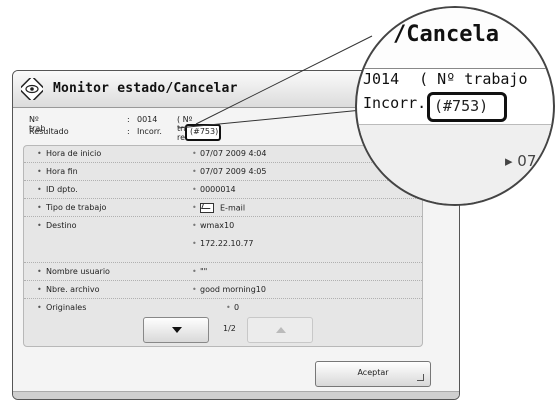 This screenshot has height=412, width=557. I want to click on magnified-value: ▸ 07, so click(521, 161).